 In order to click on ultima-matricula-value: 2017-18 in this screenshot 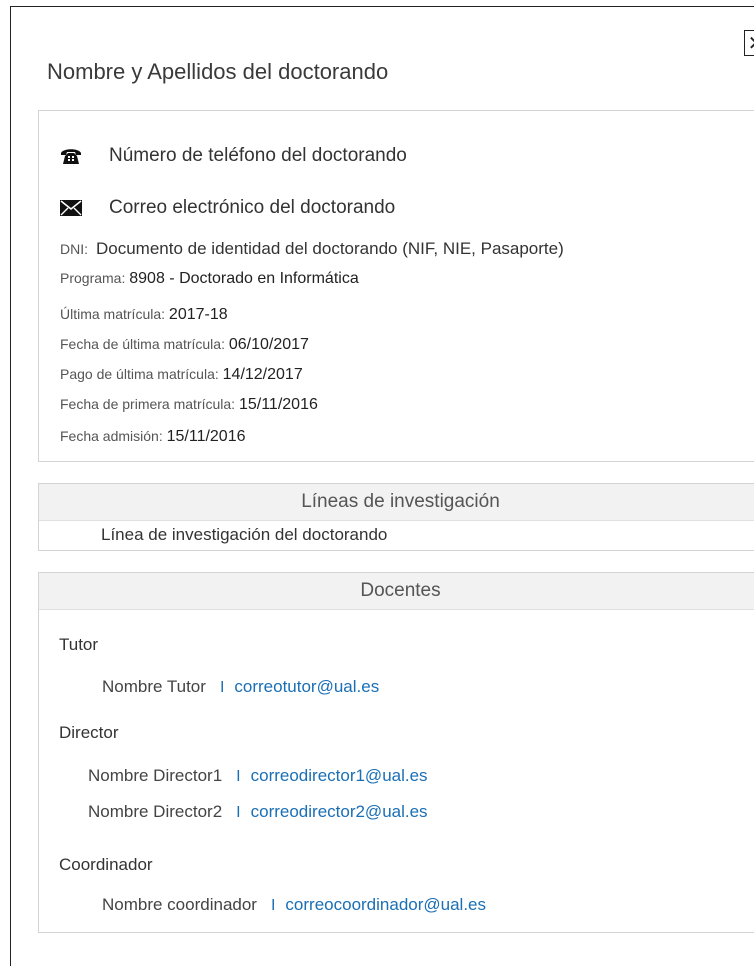, I will do `click(198, 314)`.